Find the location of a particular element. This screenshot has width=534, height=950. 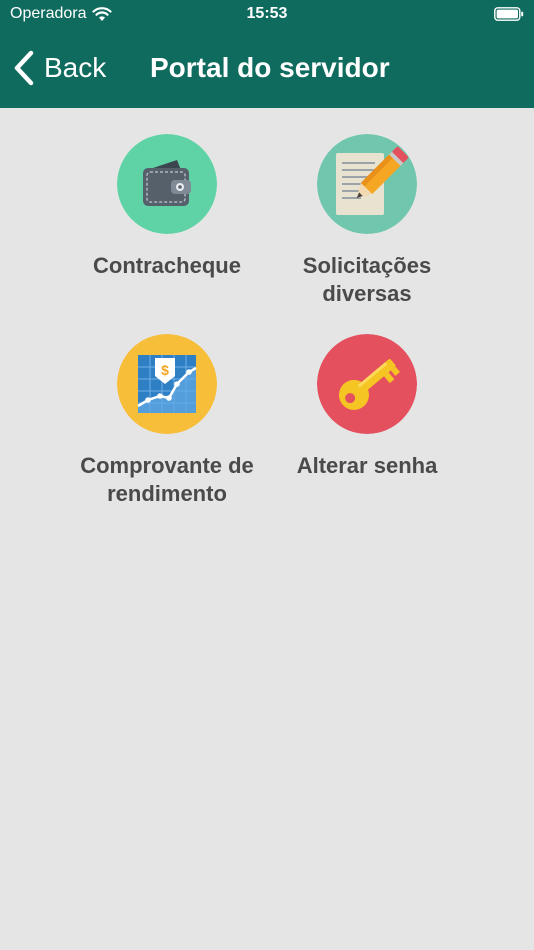

tile-comprovante: $ Comprovante de rendimento is located at coordinates (167, 421).